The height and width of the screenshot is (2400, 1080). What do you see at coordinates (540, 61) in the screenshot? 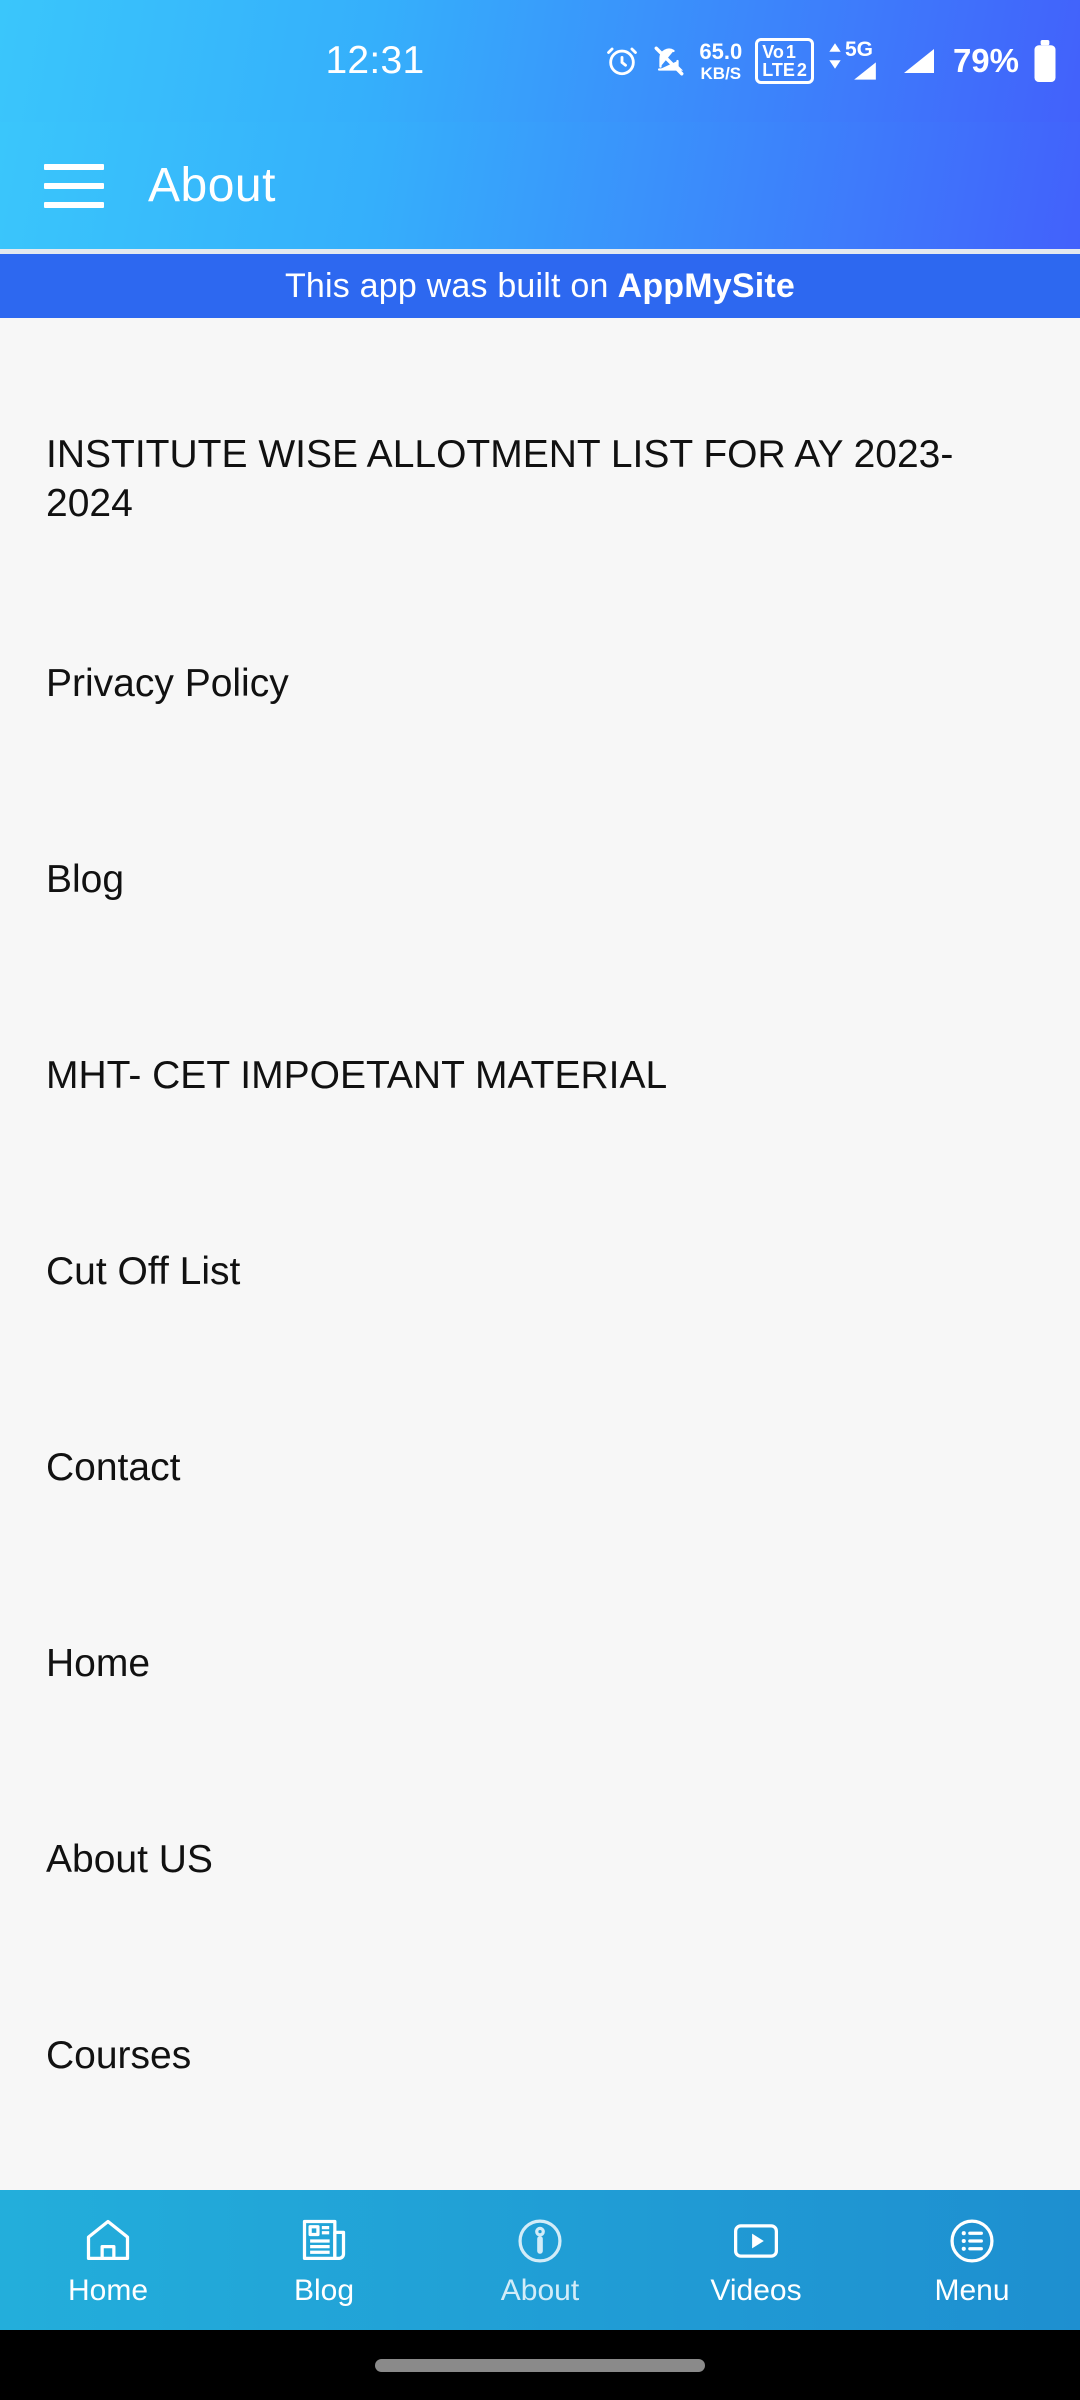
I see `status-bar: 12:31 65.0 KB/S Vo 1 LTE 2 5G 79%` at bounding box center [540, 61].